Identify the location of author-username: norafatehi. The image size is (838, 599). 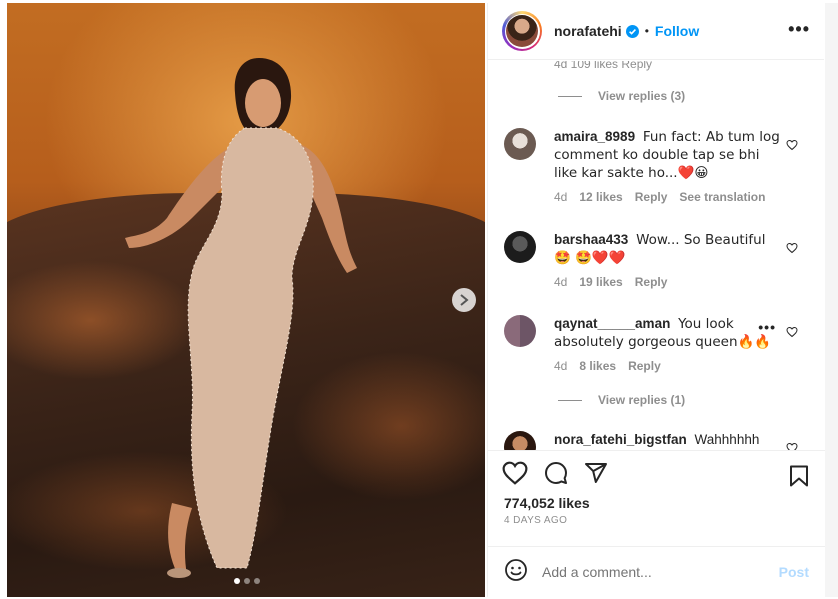
(588, 31).